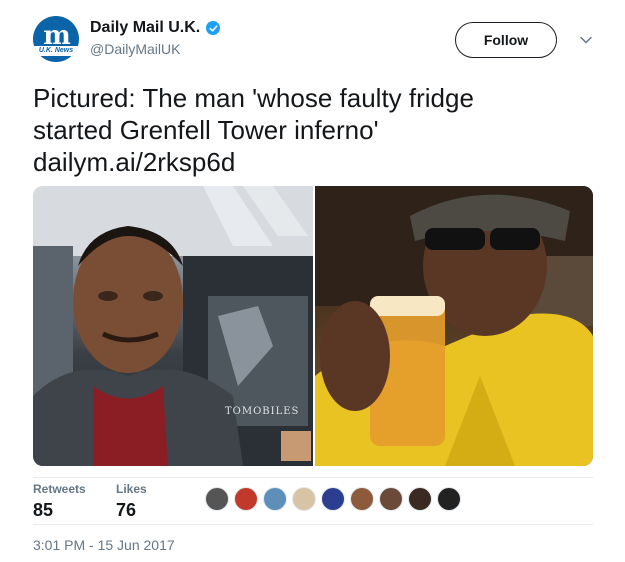 This screenshot has width=625, height=562. Describe the element at coordinates (104, 545) in the screenshot. I see `tweet-timestamp: 3:01 PM - 15 Jun 2017` at that location.